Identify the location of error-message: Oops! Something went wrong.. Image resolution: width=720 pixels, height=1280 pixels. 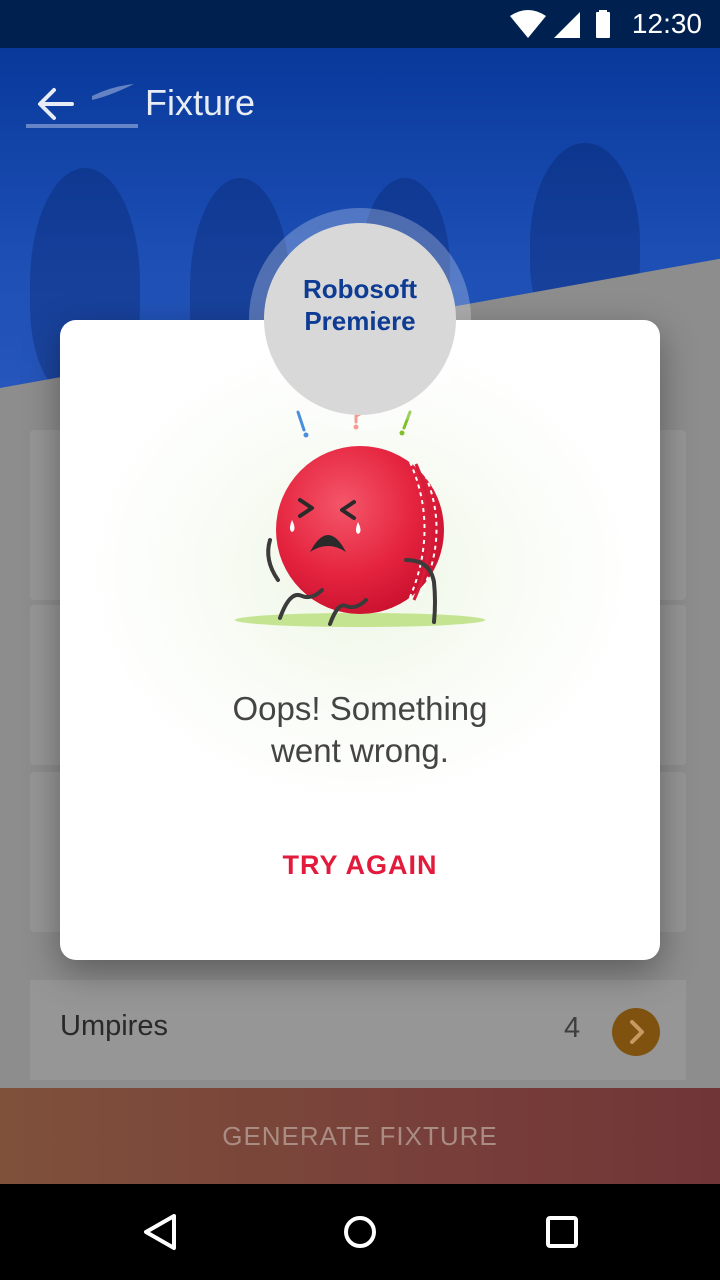
(360, 730).